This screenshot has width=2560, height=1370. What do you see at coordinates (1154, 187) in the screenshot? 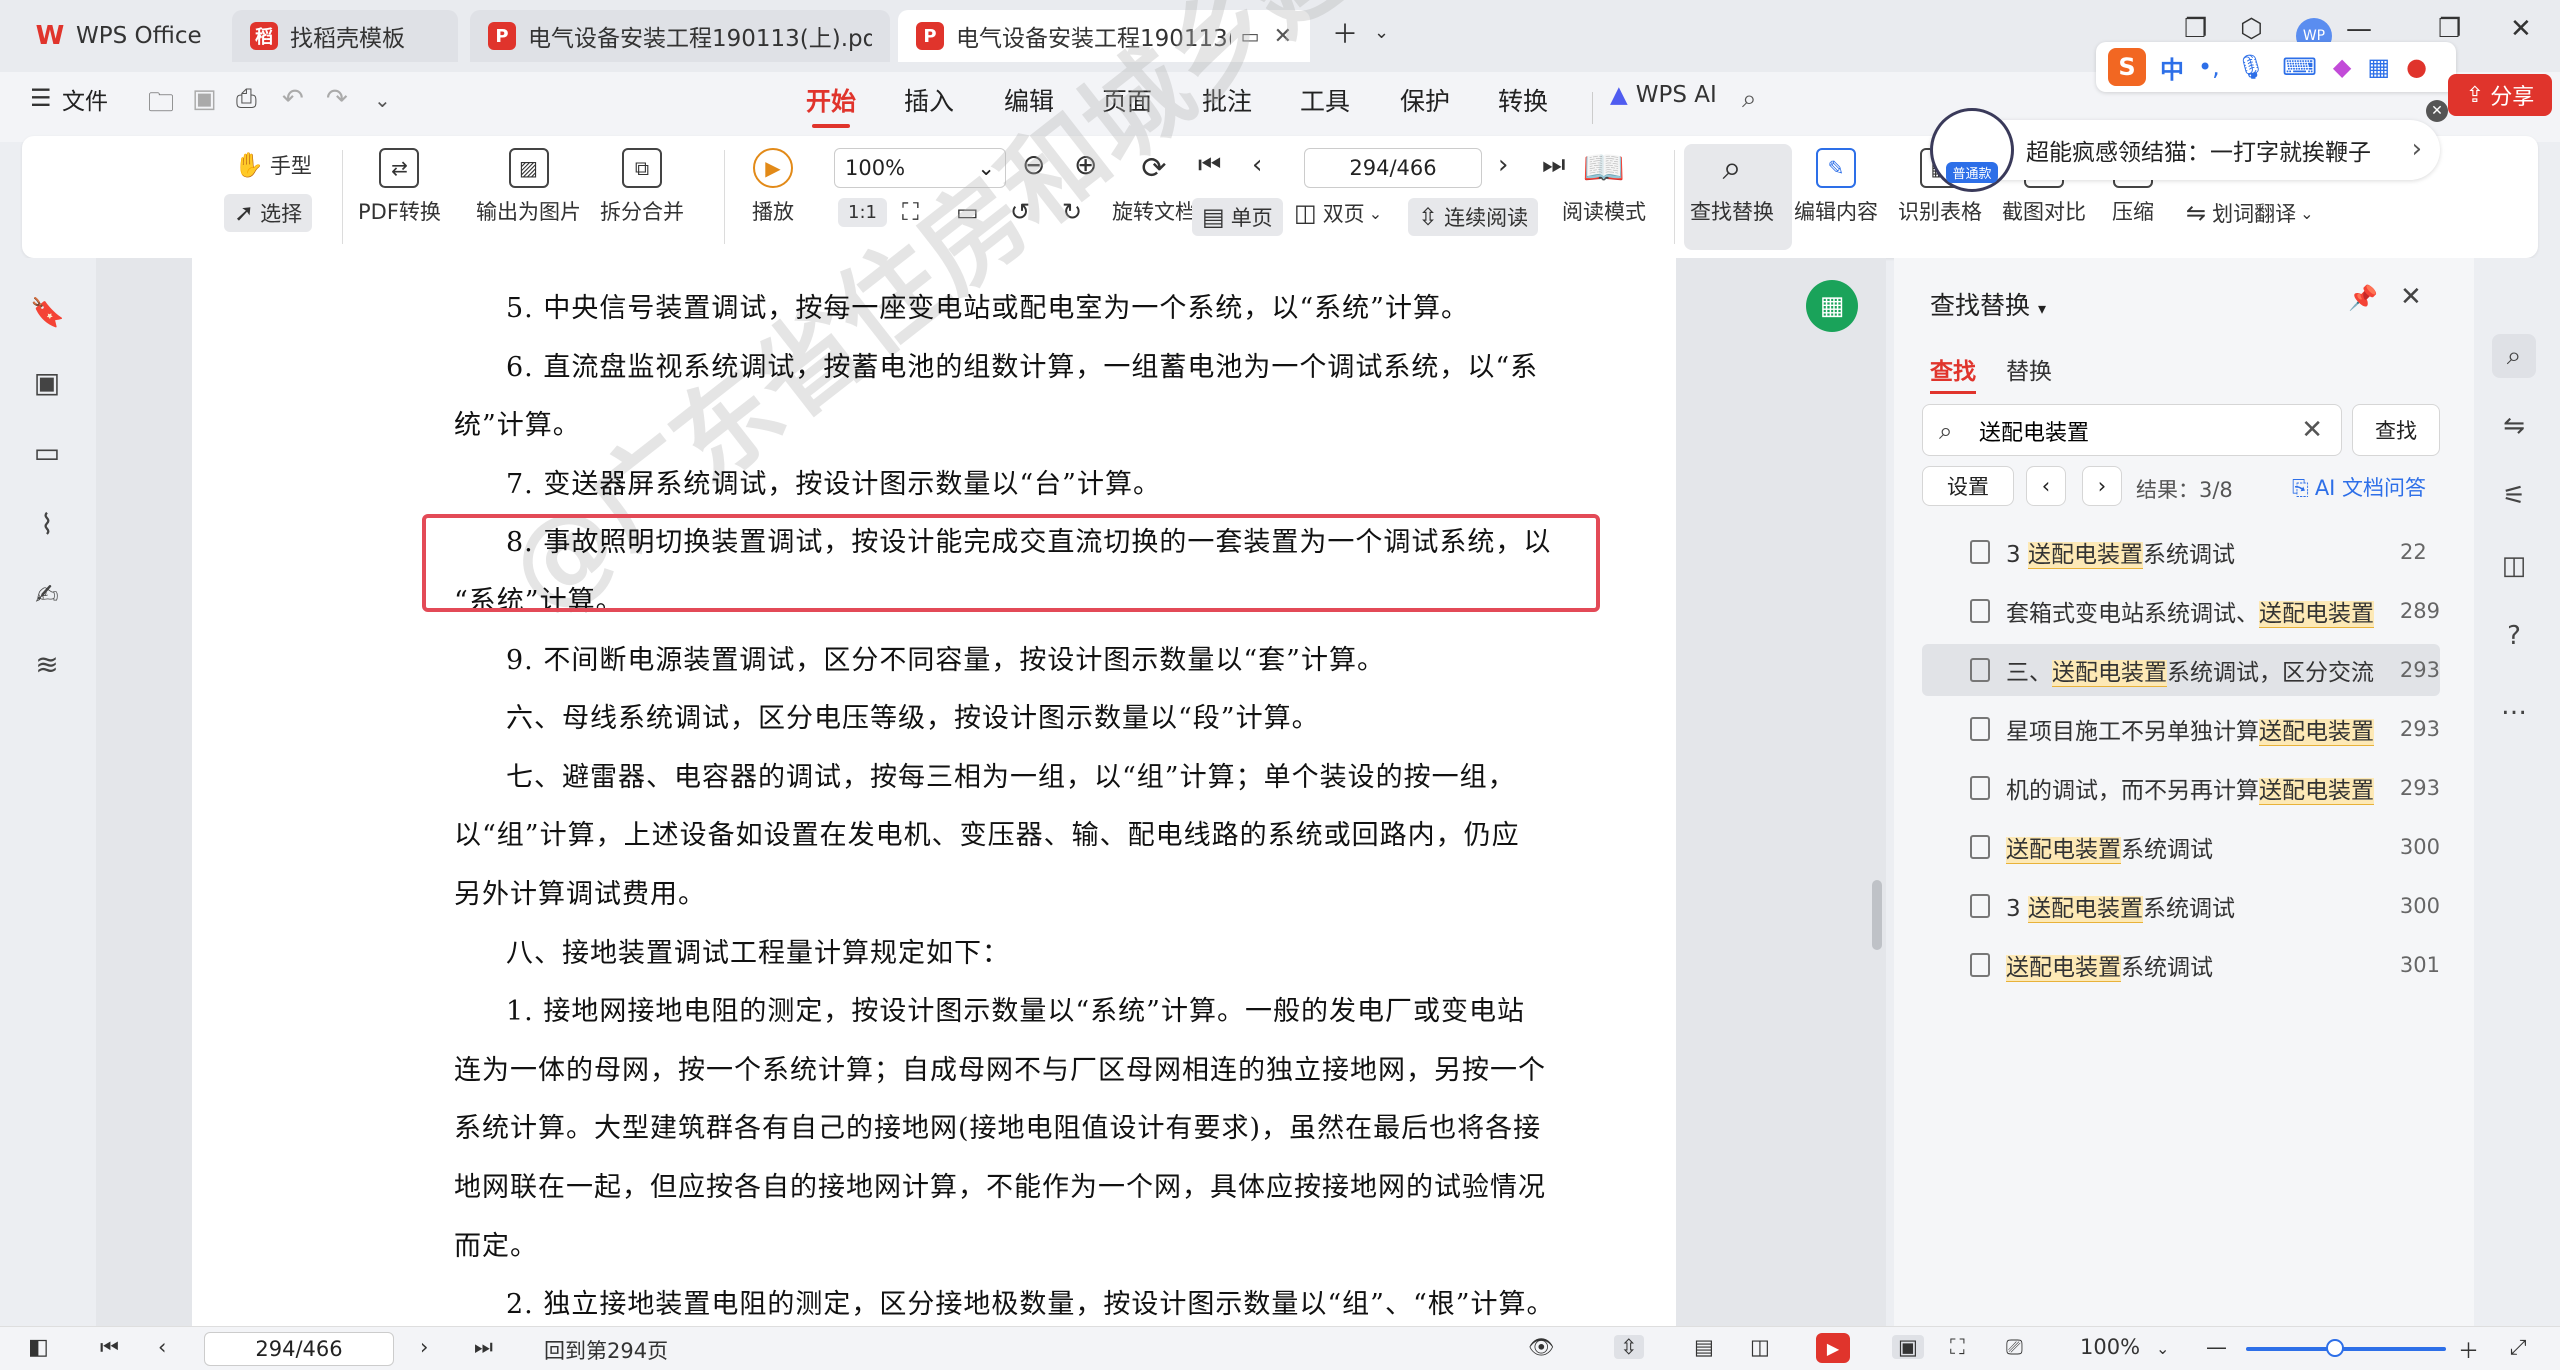
I see `rotate-document-button: ⟳ 旋转文档` at bounding box center [1154, 187].